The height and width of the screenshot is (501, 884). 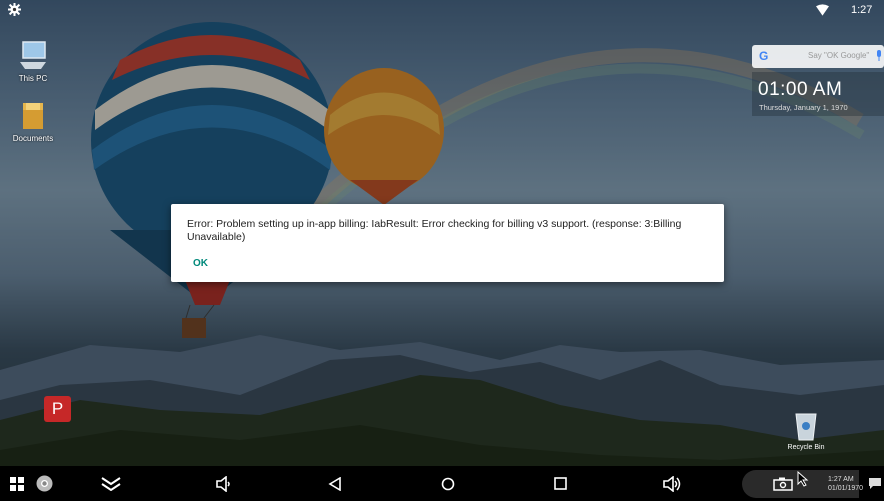 What do you see at coordinates (33, 138) in the screenshot?
I see `desktop-icon-label: Documents` at bounding box center [33, 138].